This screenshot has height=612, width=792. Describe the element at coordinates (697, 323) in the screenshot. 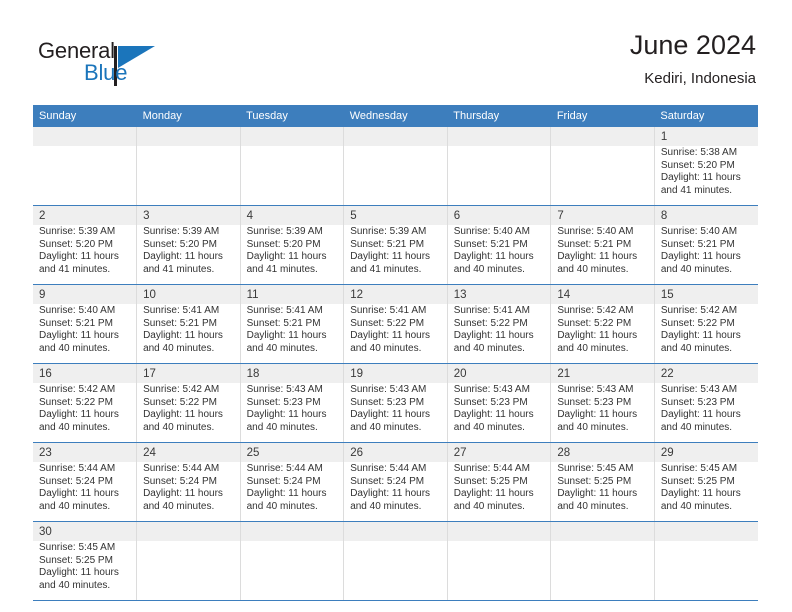

I see `day-detail-line: Sunset: 5:22 PM` at that location.